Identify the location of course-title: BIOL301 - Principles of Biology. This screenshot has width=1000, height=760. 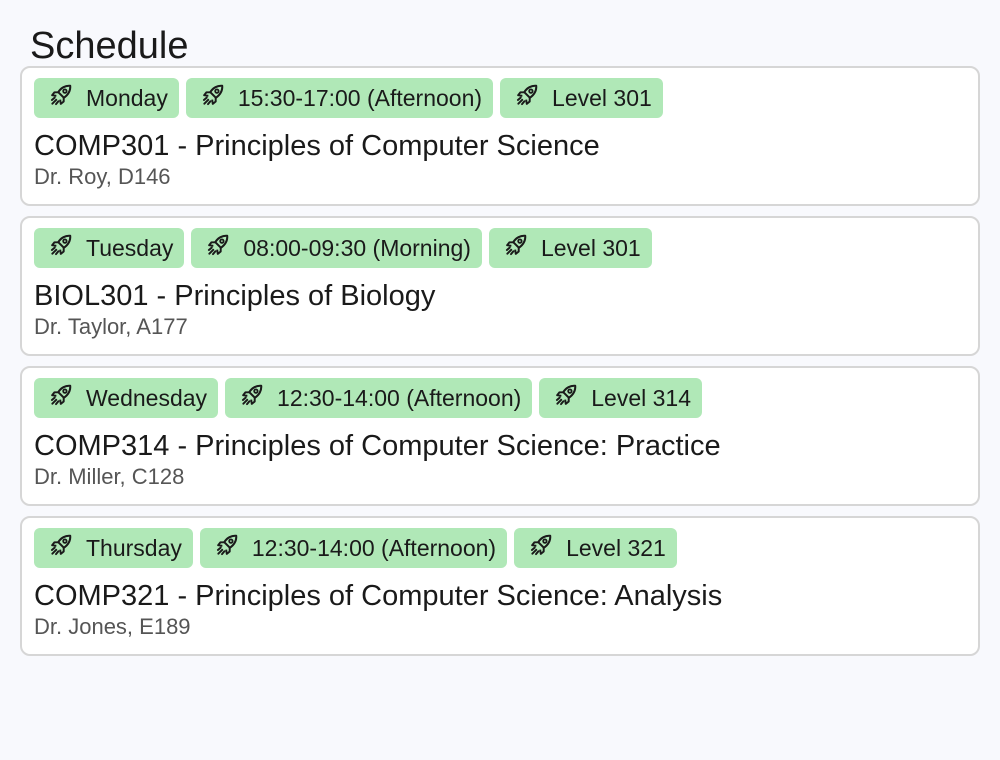
(235, 296).